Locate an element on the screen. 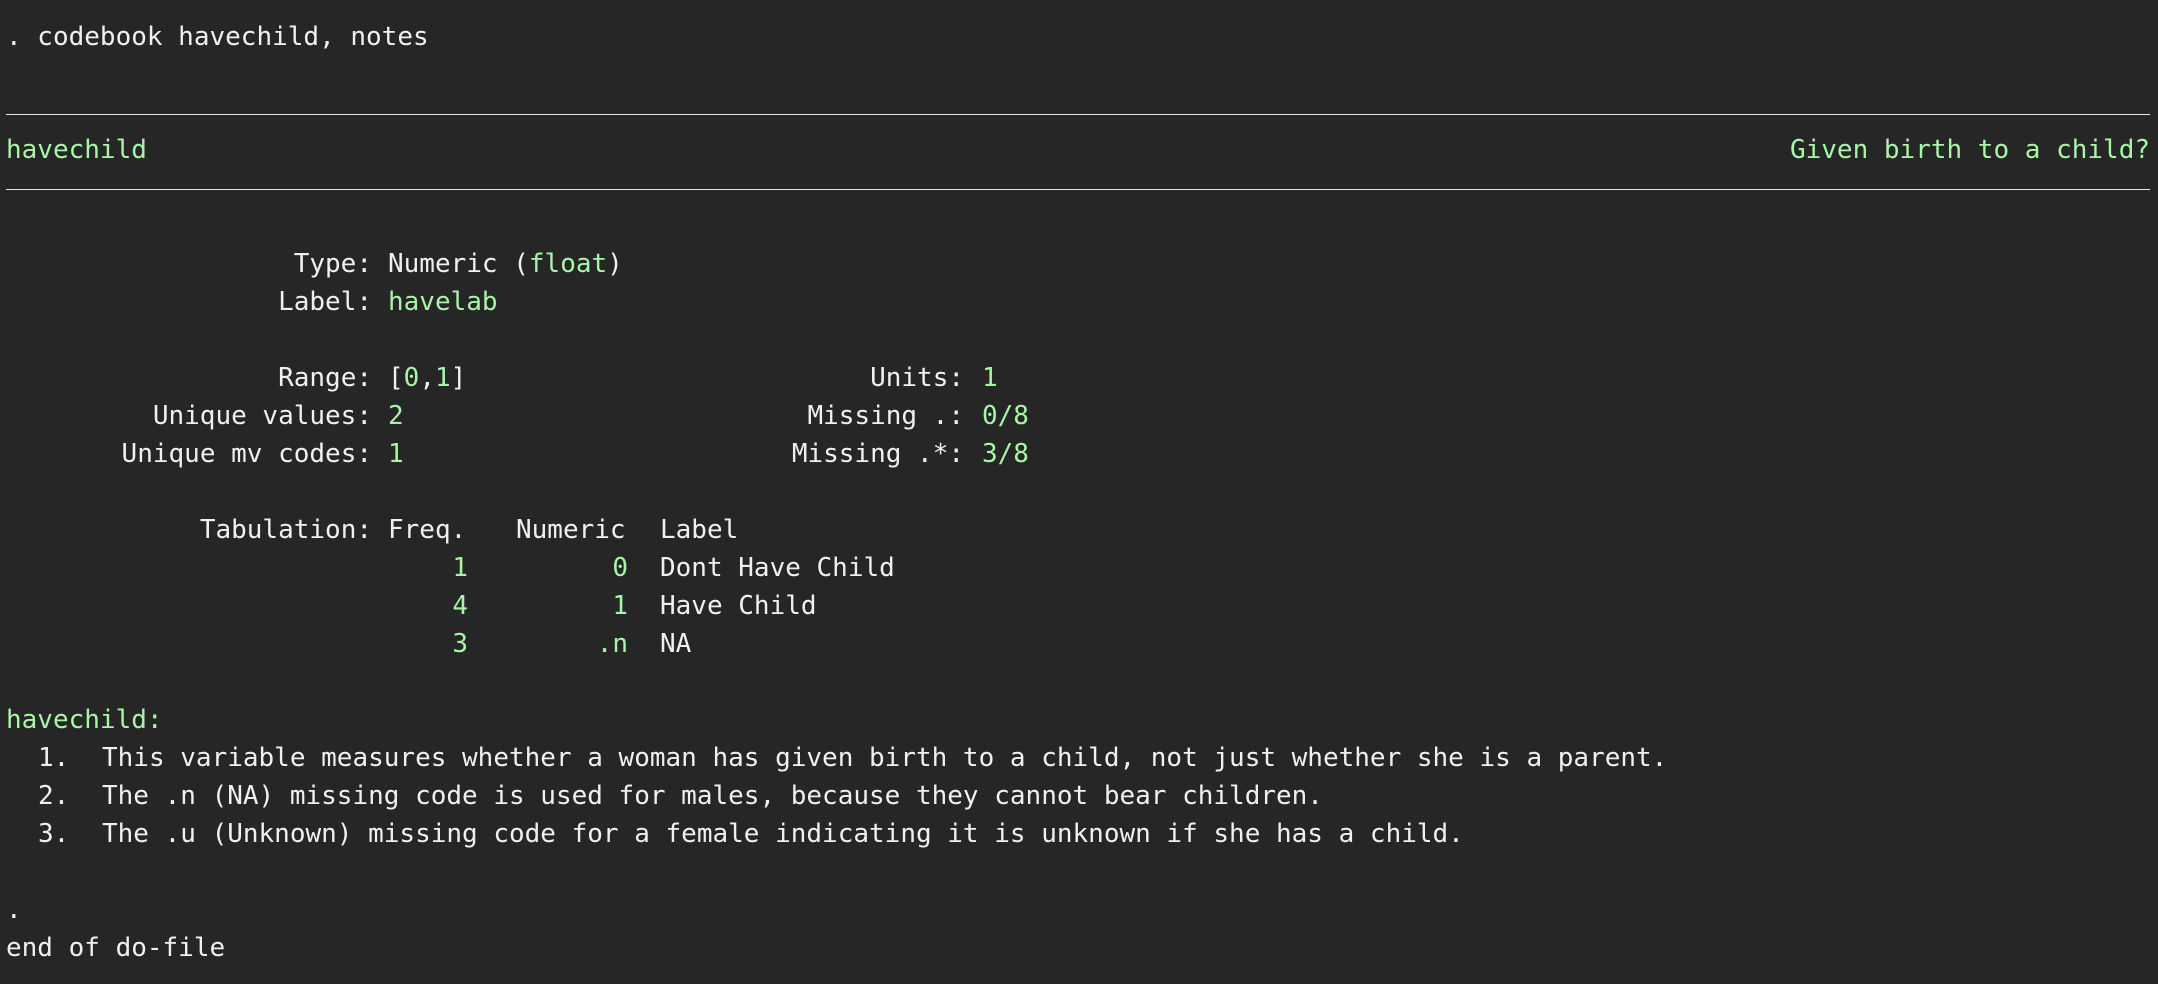  range-hi: 1 is located at coordinates (442, 378).